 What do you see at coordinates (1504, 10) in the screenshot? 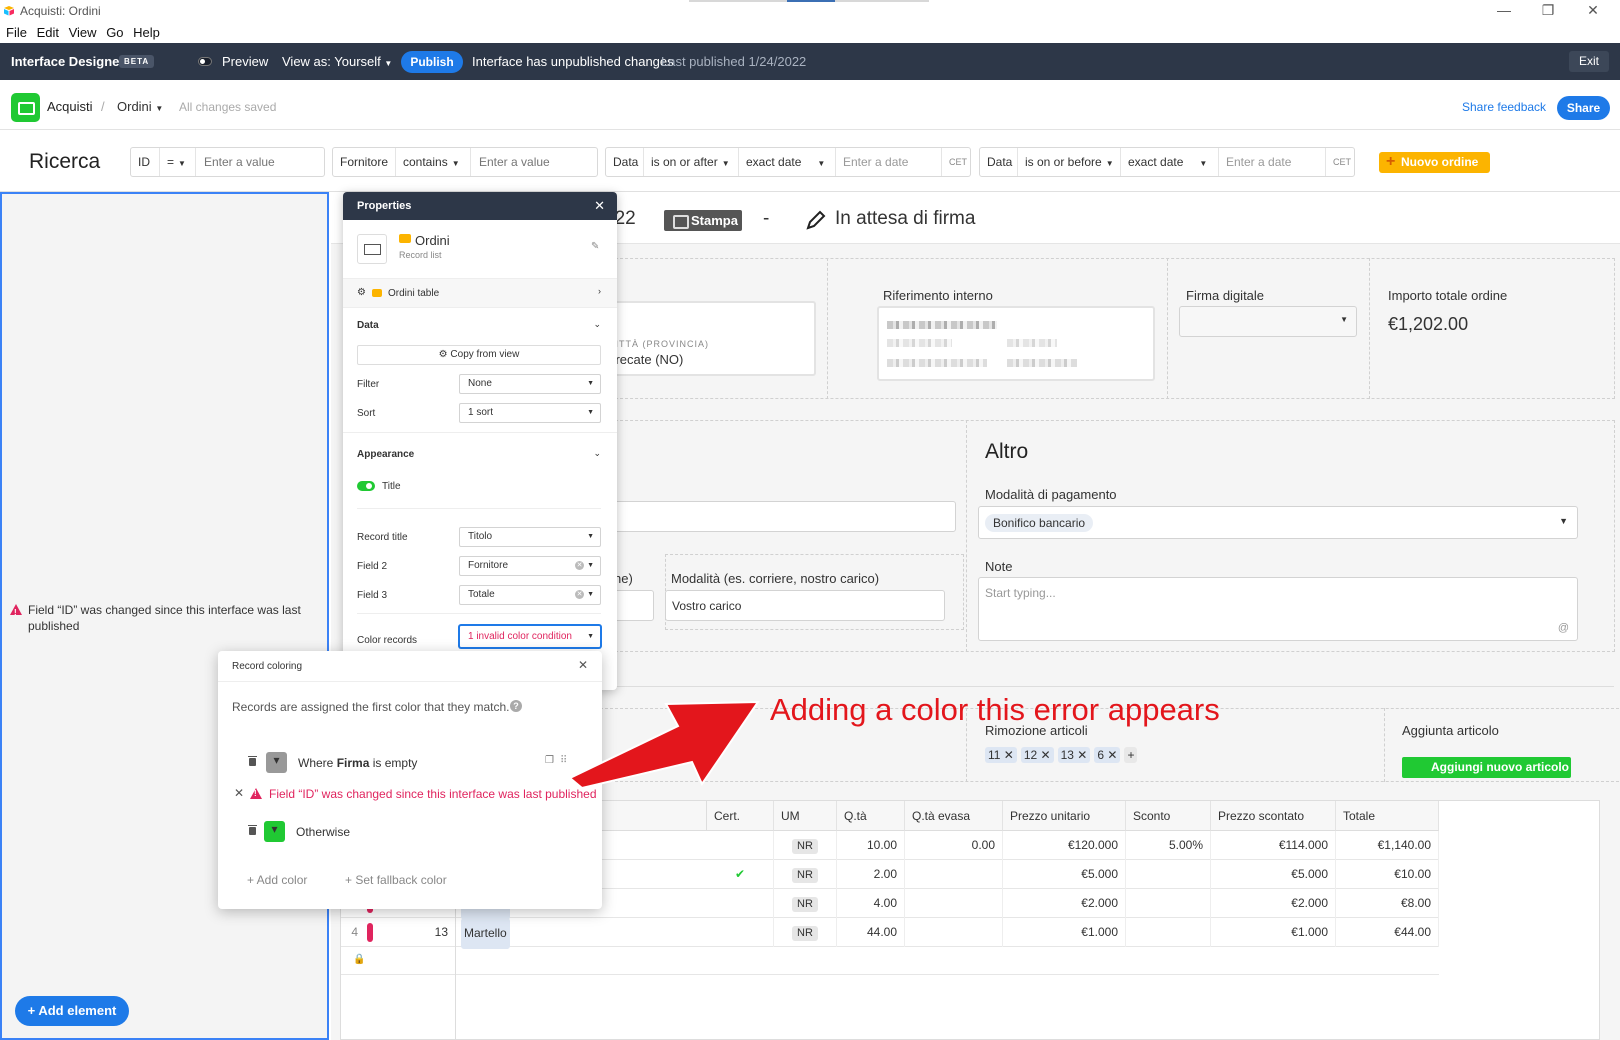
I see `minimize-icon: —` at bounding box center [1504, 10].